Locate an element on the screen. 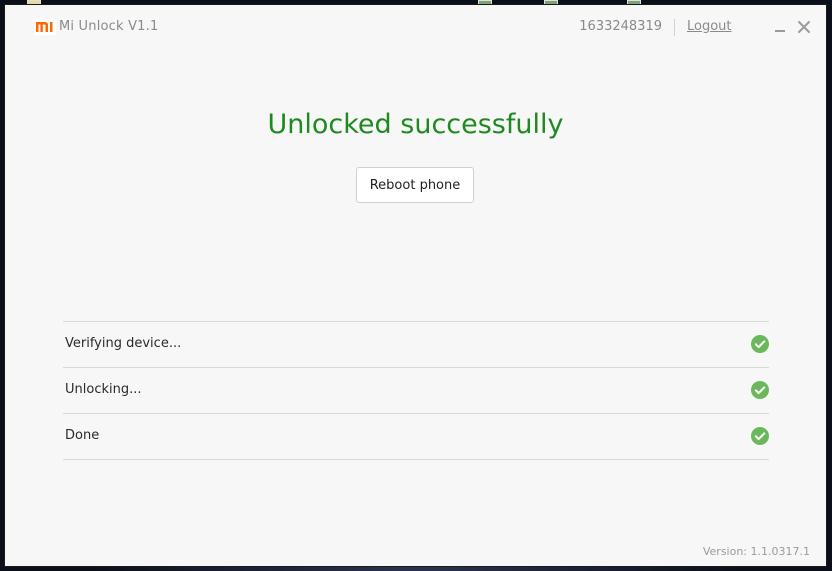 The height and width of the screenshot is (571, 832). account-id: 1633248319 is located at coordinates (620, 26).